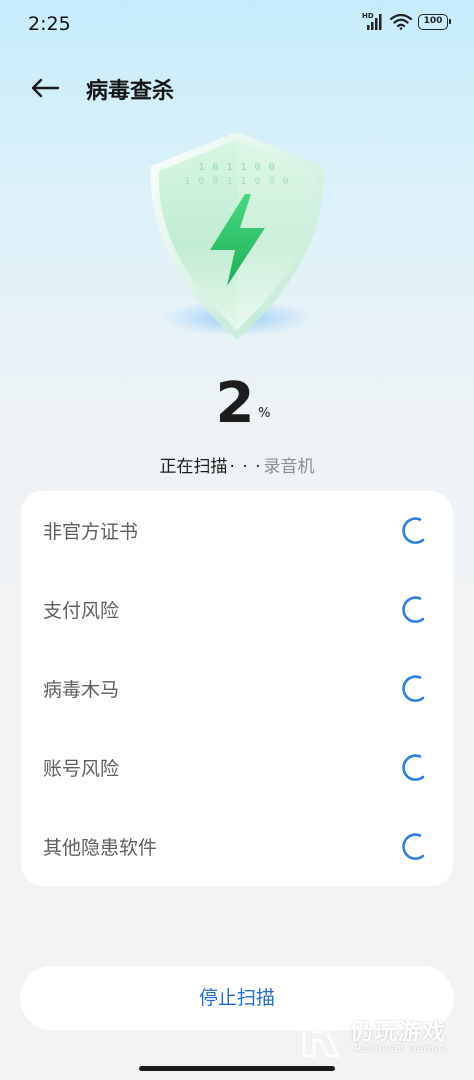  What do you see at coordinates (49, 24) in the screenshot?
I see `status-time: 2:25` at bounding box center [49, 24].